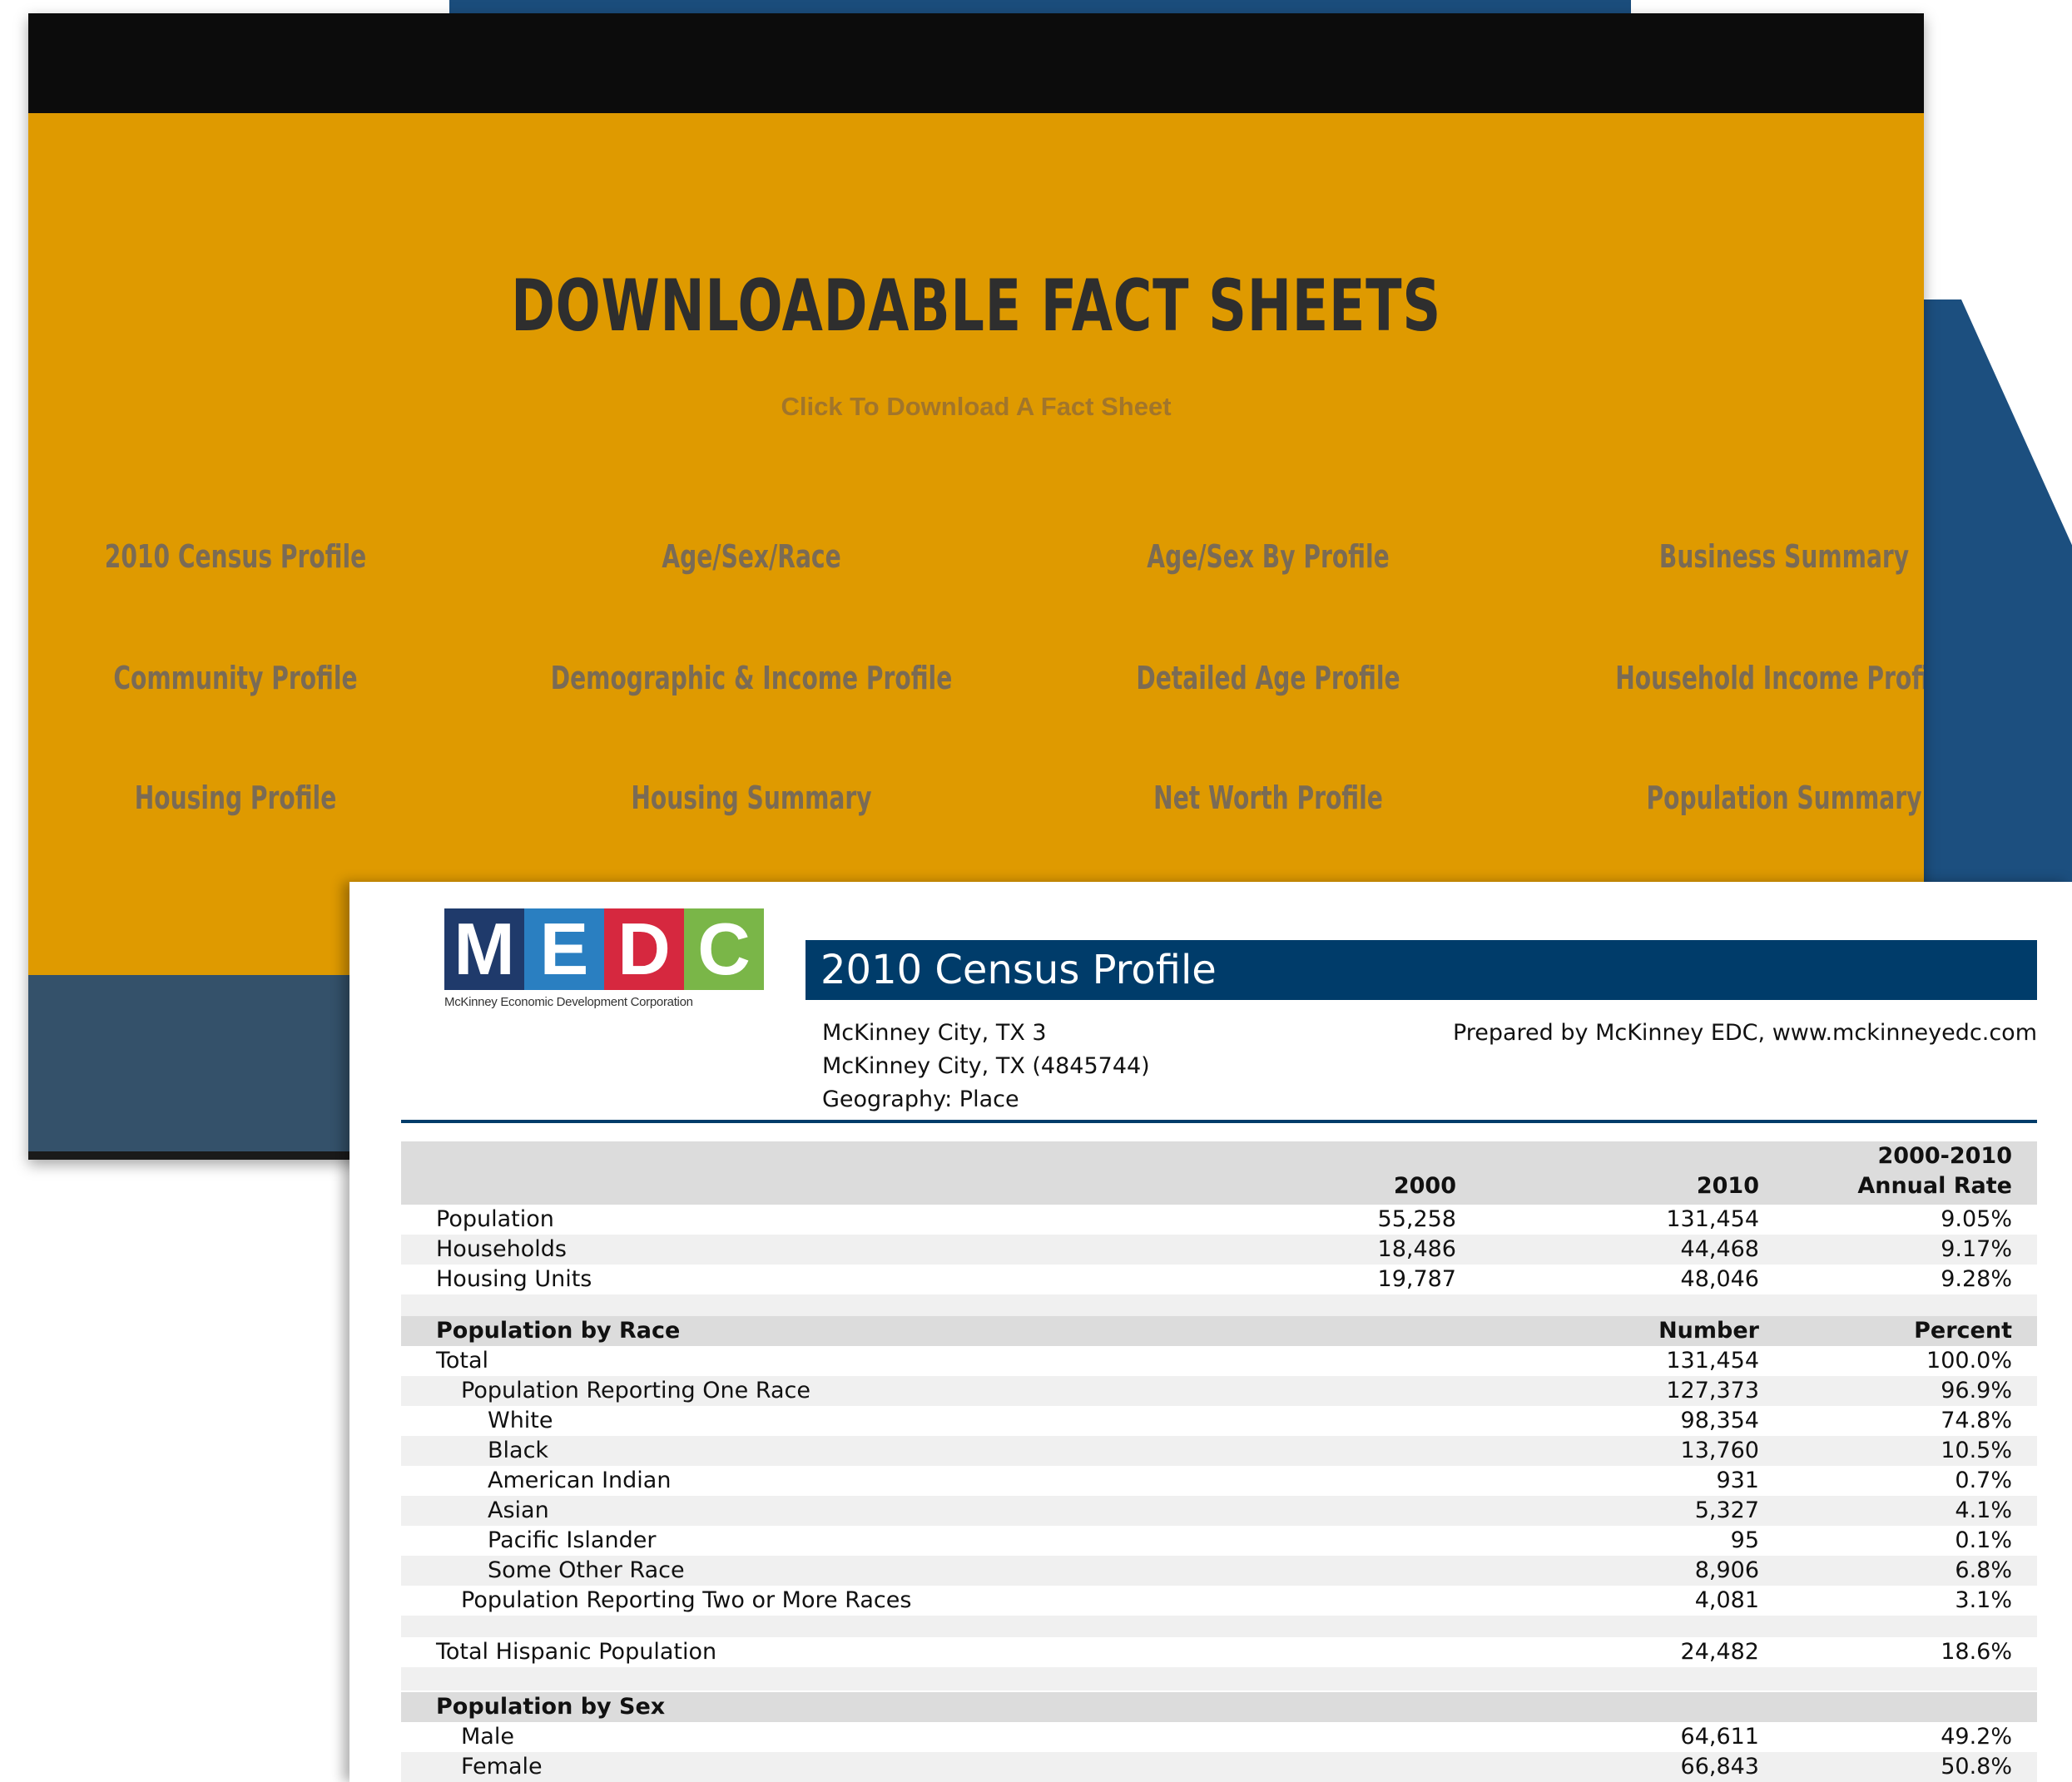 Image resolution: width=2072 pixels, height=1782 pixels. Describe the element at coordinates (986, 1066) in the screenshot. I see `meta-area-id: McKinney City, TX (4845744)` at that location.